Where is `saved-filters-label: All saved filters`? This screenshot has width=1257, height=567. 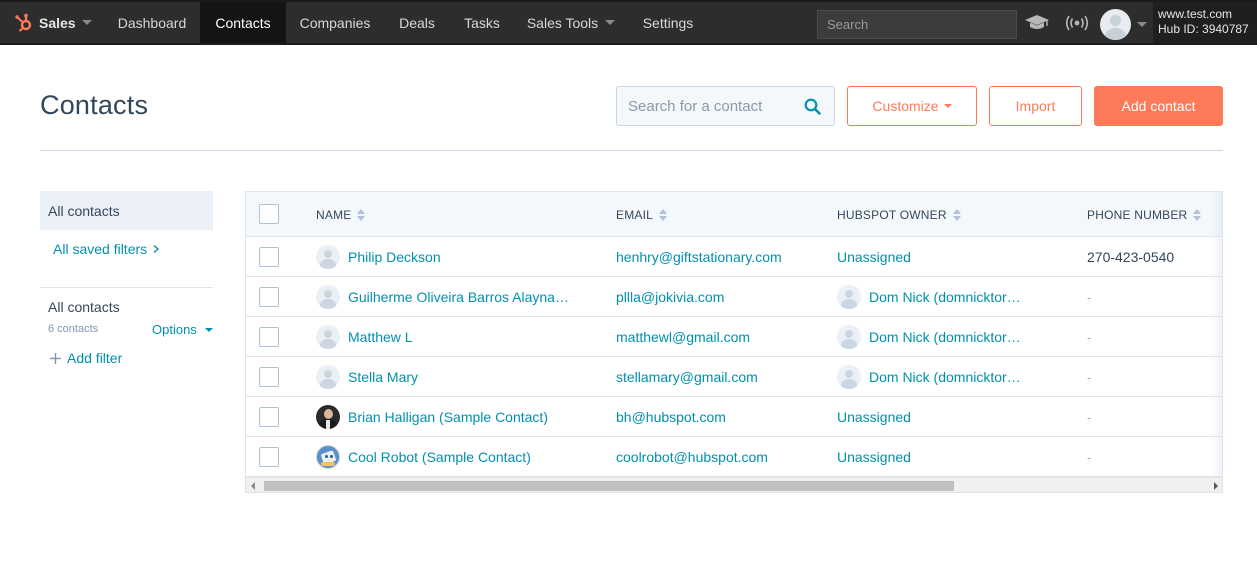
saved-filters-label: All saved filters is located at coordinates (100, 249).